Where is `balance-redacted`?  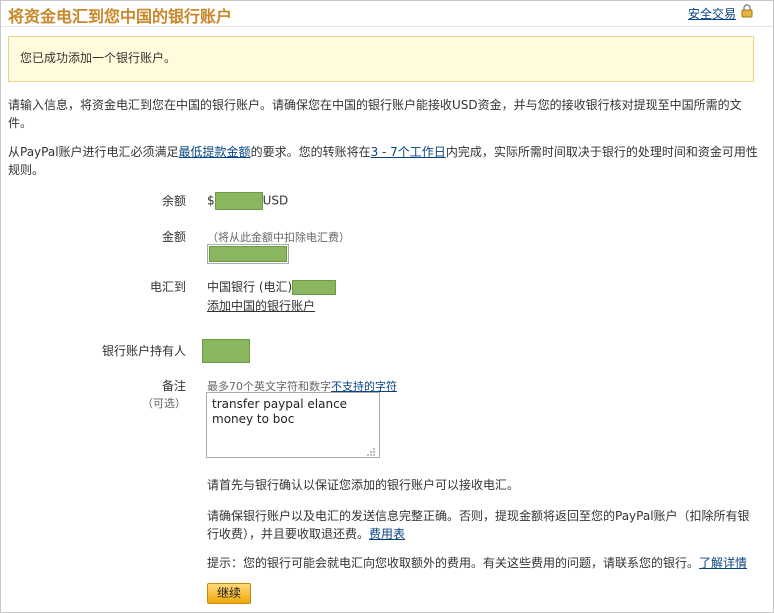
balance-redacted is located at coordinates (238, 201).